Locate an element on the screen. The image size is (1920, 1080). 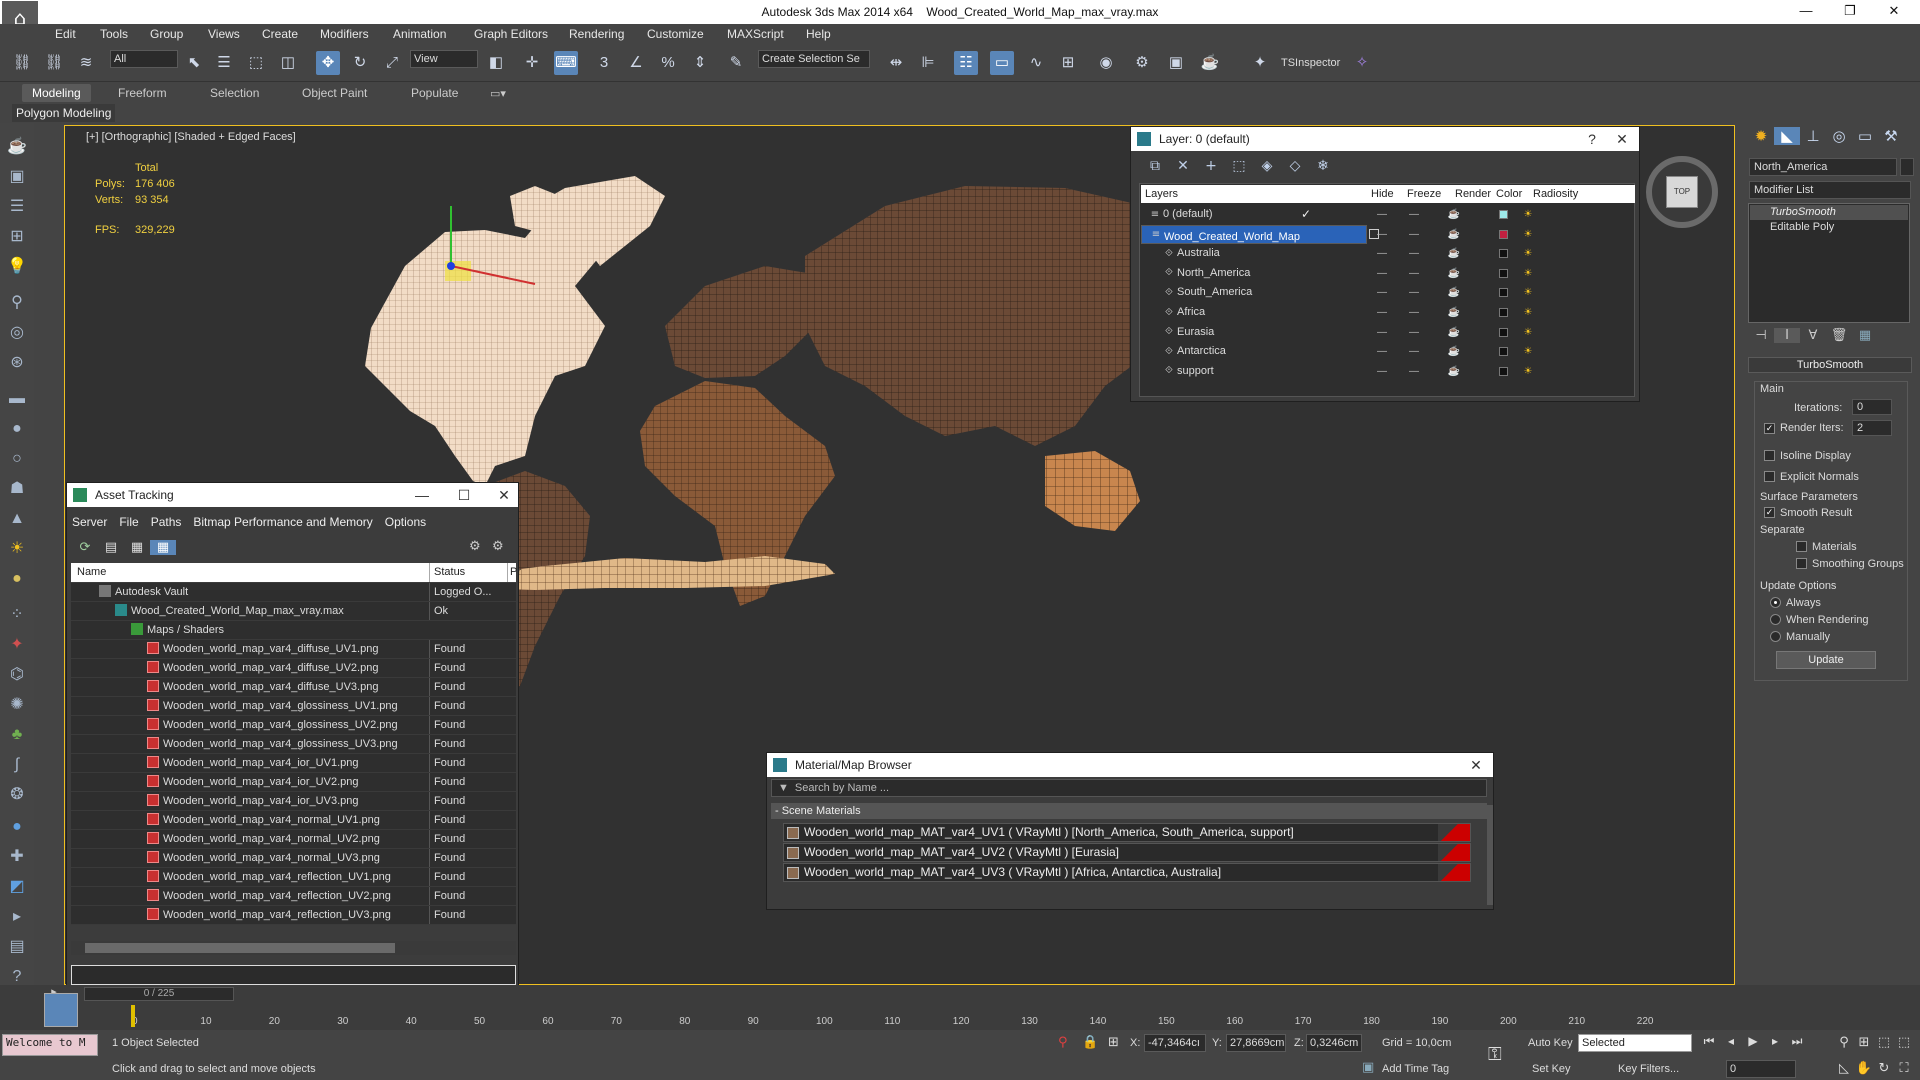
display-tab-icon: ▭ is located at coordinates (1865, 136).